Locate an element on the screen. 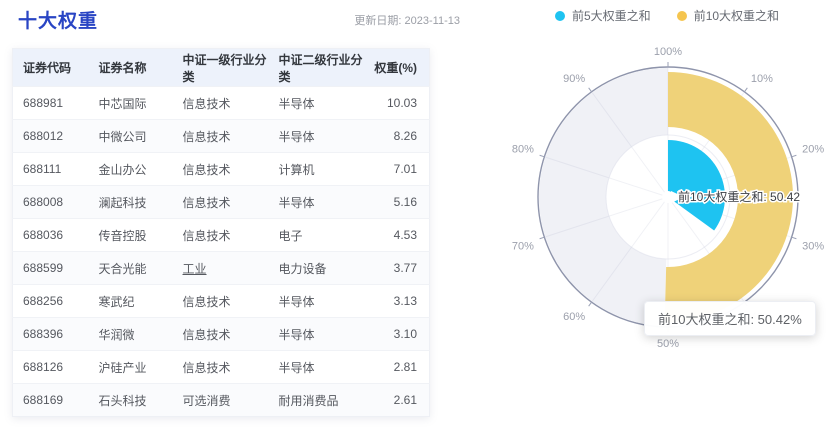 This screenshot has width=830, height=434. cell-name: 石头科技 is located at coordinates (130, 400).